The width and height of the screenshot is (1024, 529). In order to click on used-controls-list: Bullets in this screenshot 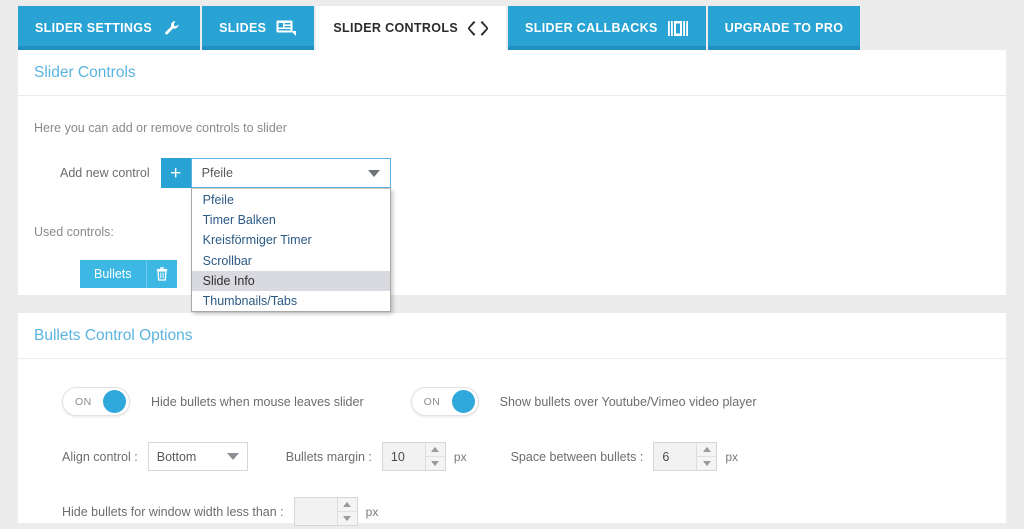, I will do `click(512, 274)`.